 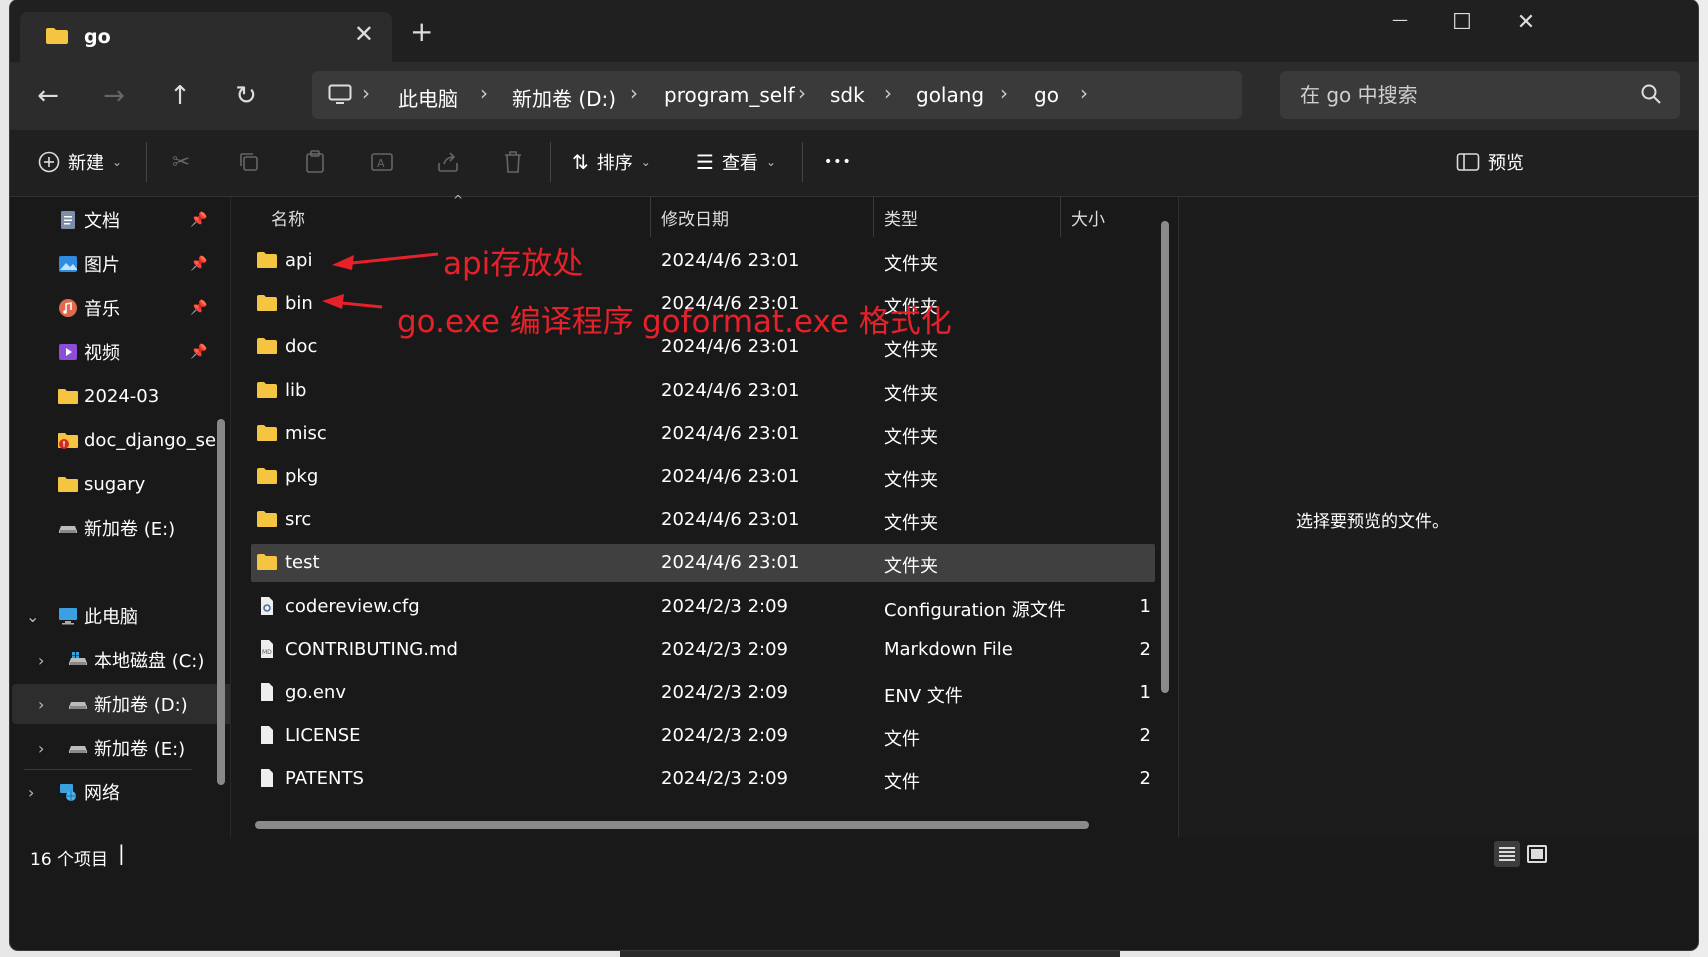 What do you see at coordinates (513, 264) in the screenshot?
I see `annotation-api: api存放处` at bounding box center [513, 264].